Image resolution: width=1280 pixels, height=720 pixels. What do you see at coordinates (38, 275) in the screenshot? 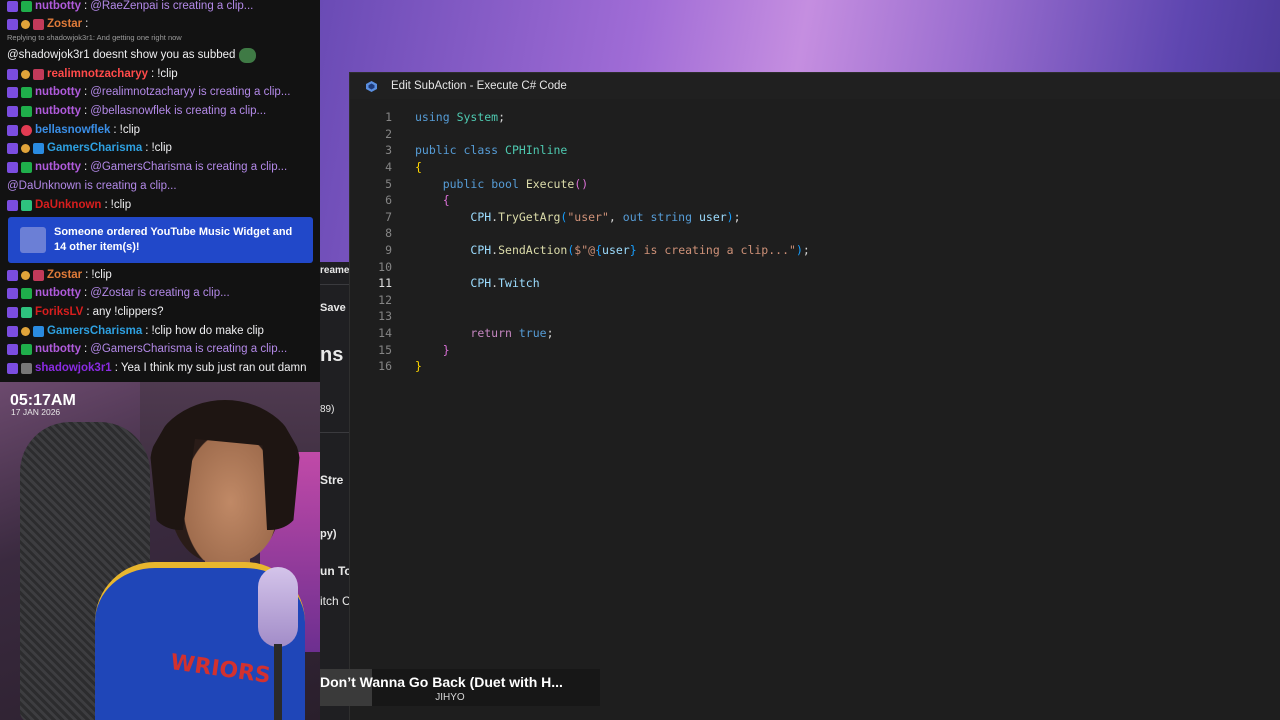
I see `subscriber-badge-icon` at bounding box center [38, 275].